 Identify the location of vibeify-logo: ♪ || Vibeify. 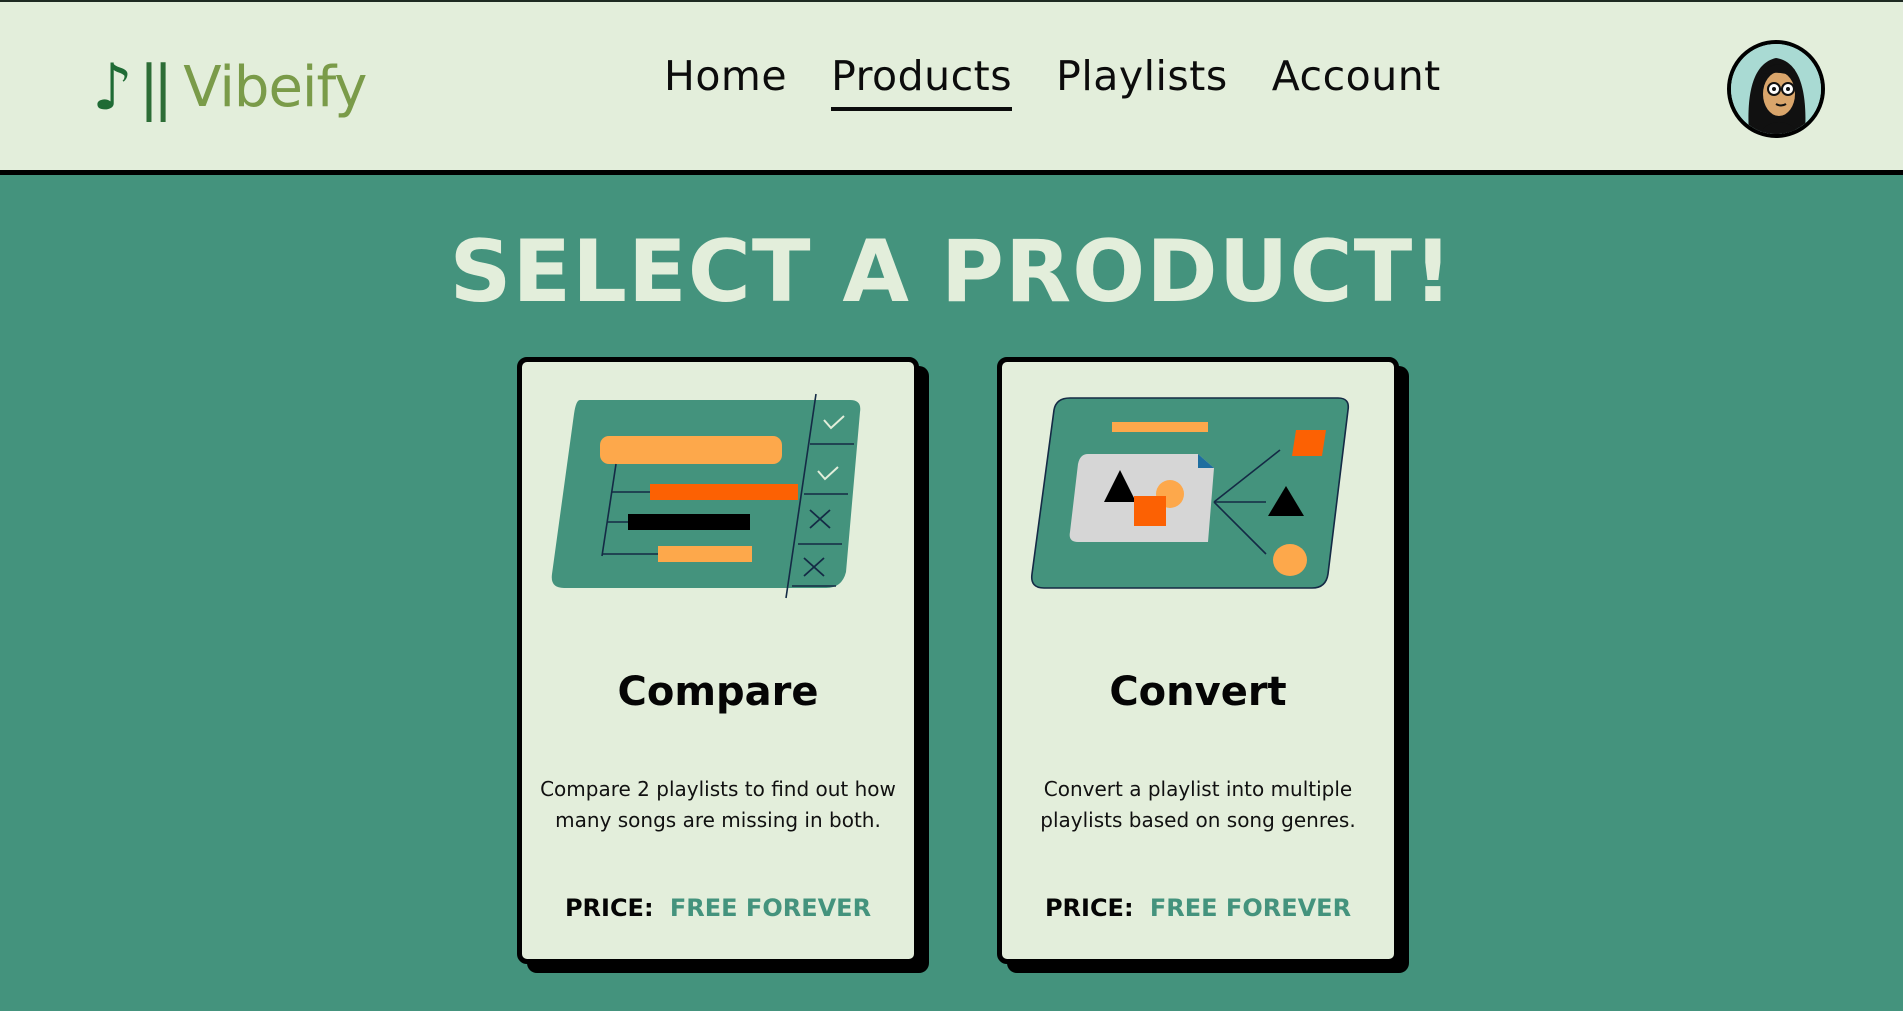
(229, 88).